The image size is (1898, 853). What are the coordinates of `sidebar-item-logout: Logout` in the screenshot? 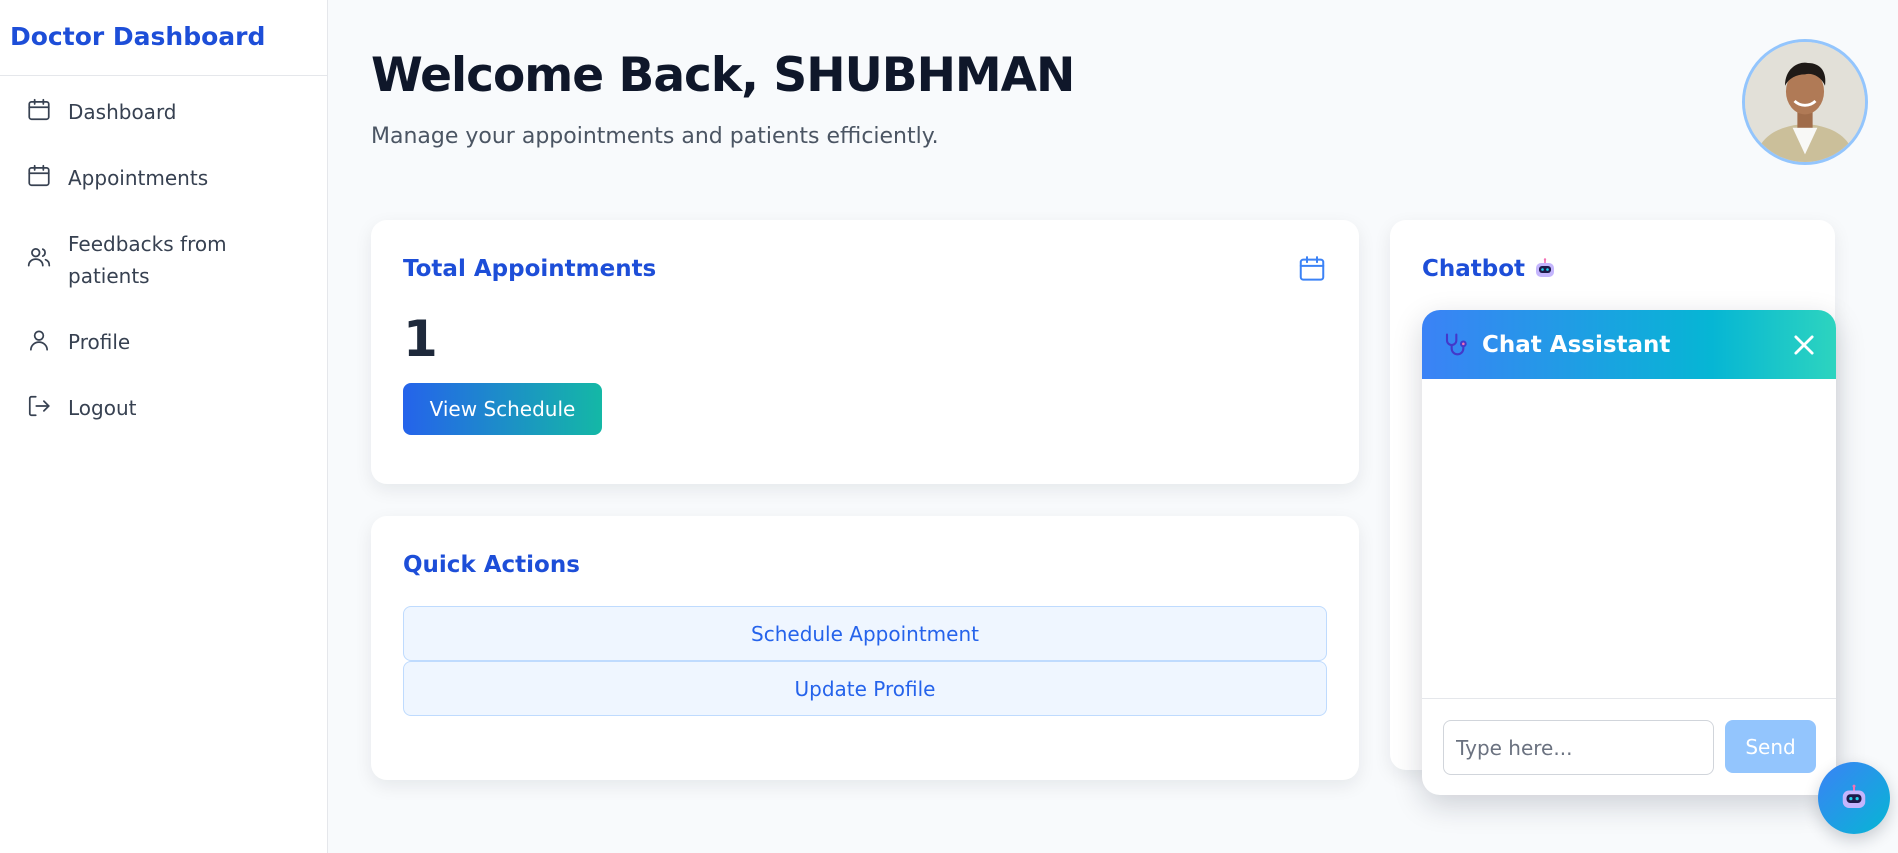 It's located at (163, 408).